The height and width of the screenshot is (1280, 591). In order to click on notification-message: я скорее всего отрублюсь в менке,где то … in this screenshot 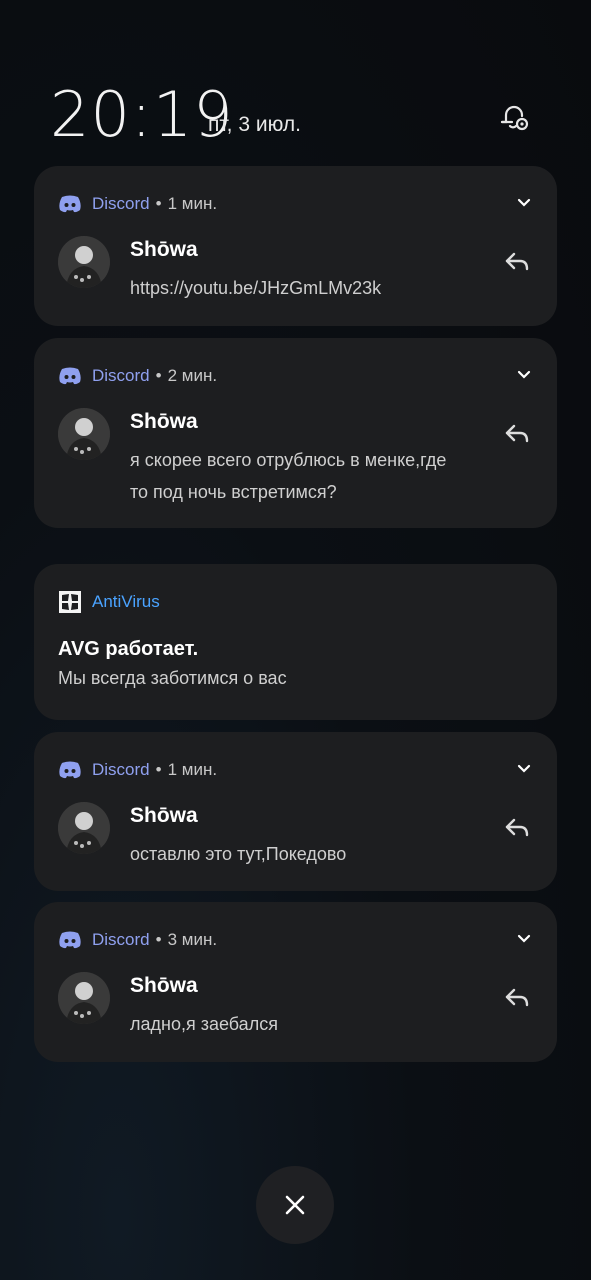, I will do `click(288, 476)`.